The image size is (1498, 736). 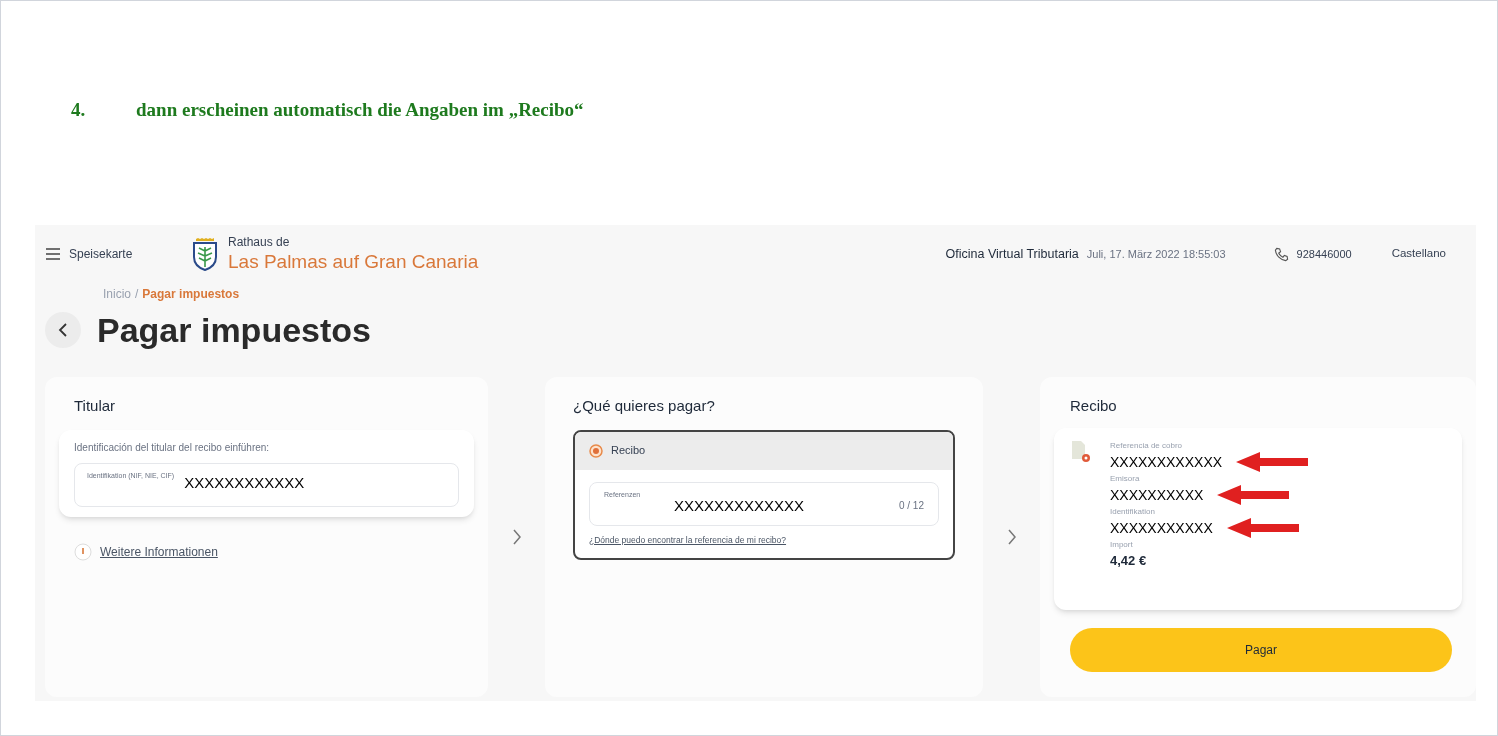 I want to click on phone-number: 928446000, so click(x=1324, y=254).